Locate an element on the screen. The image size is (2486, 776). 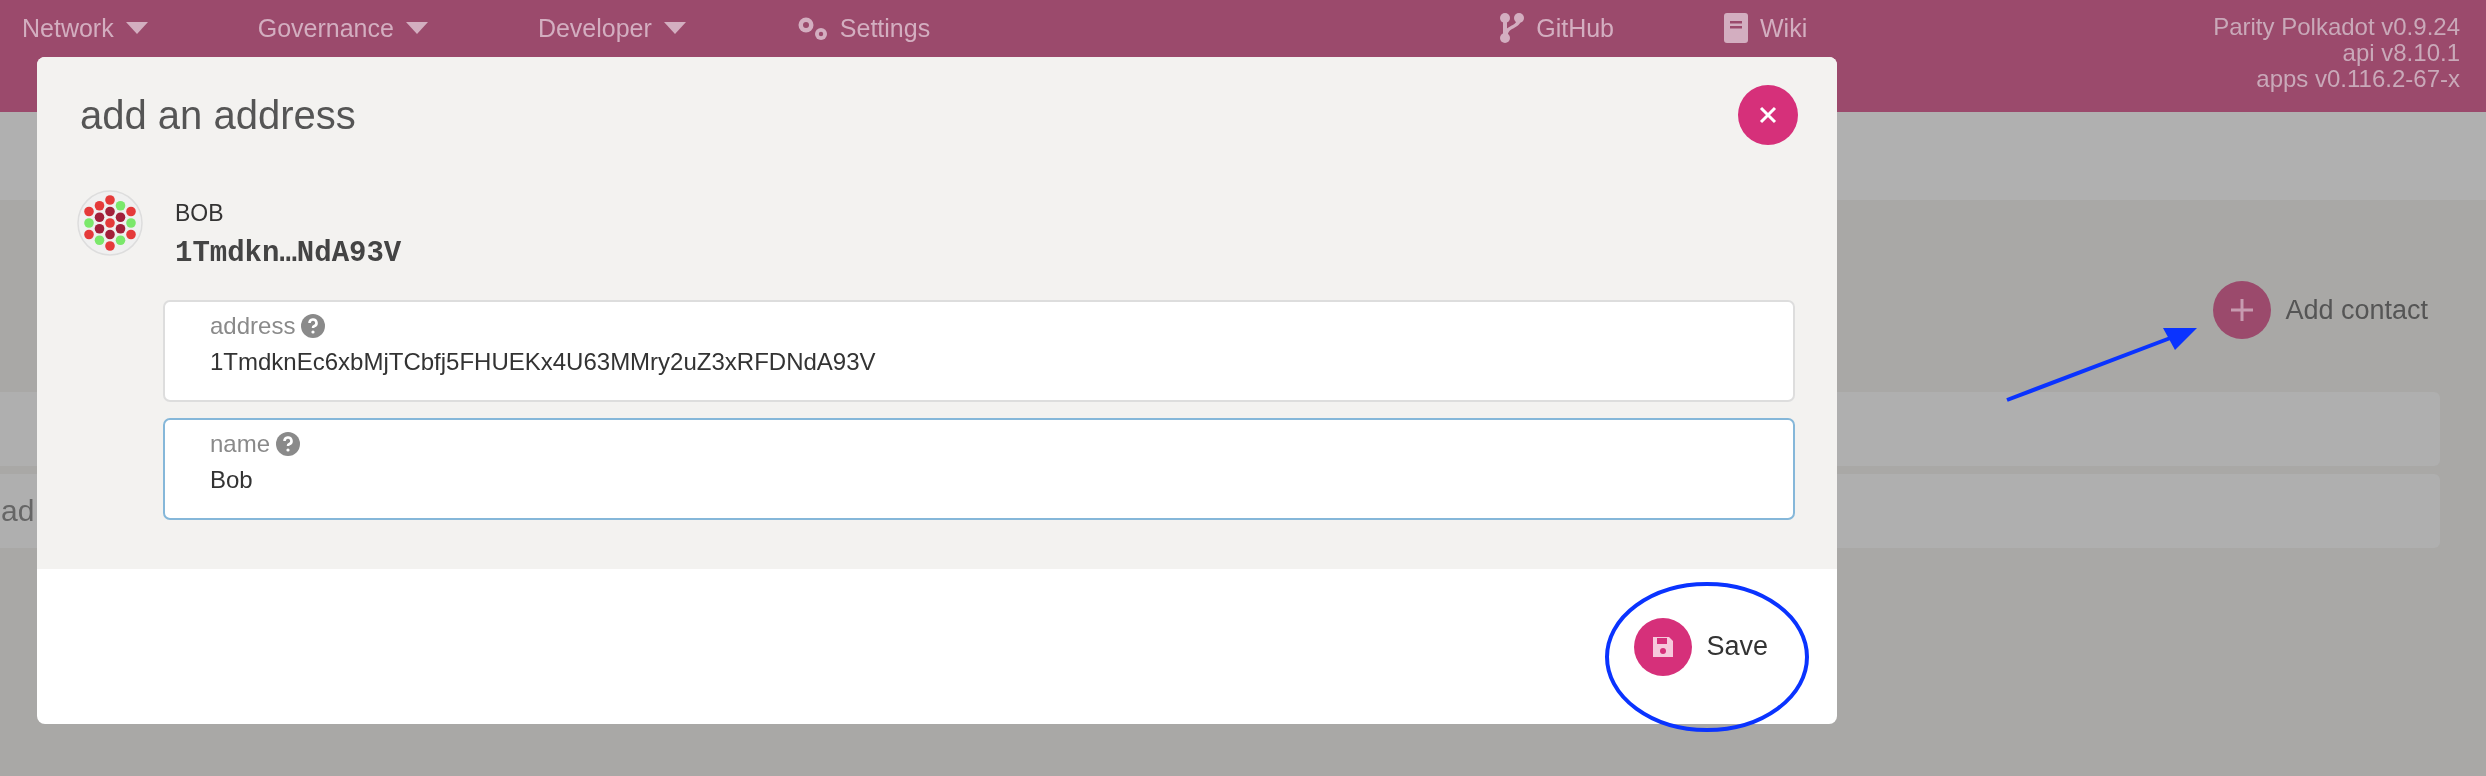
plus-icon is located at coordinates (2242, 310).